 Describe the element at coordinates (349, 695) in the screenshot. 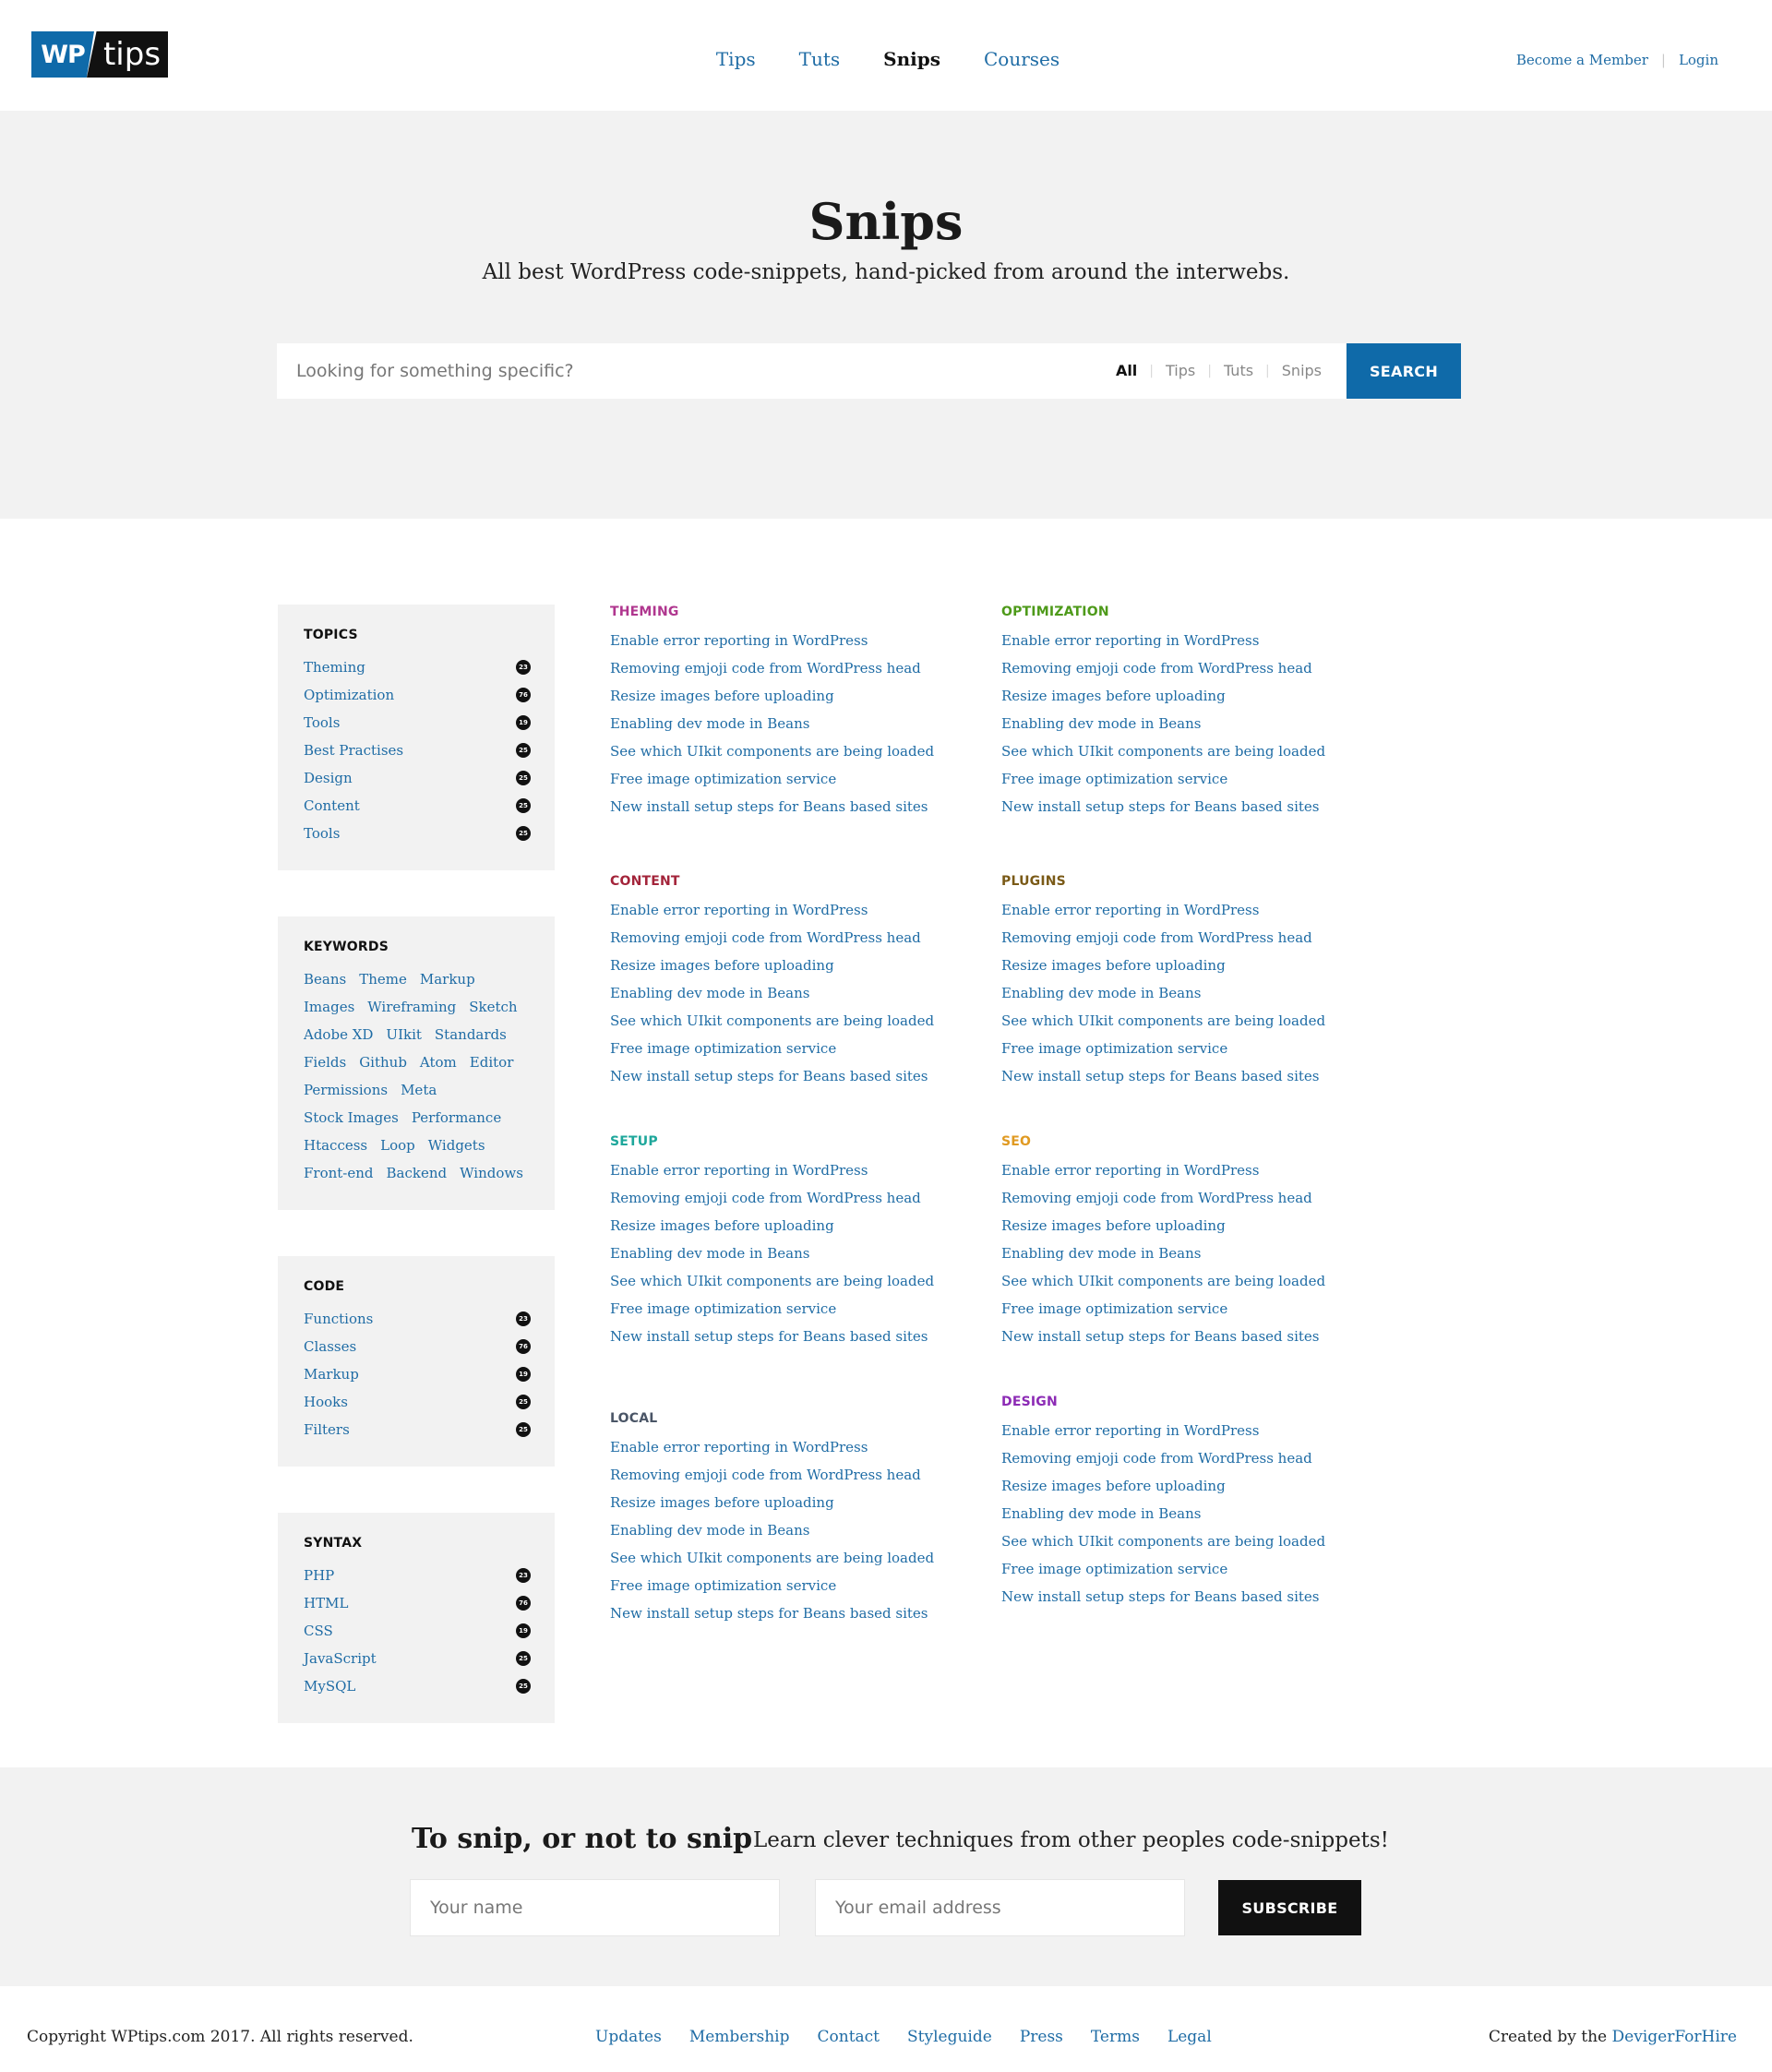

I see `topic-link: Optimization` at that location.